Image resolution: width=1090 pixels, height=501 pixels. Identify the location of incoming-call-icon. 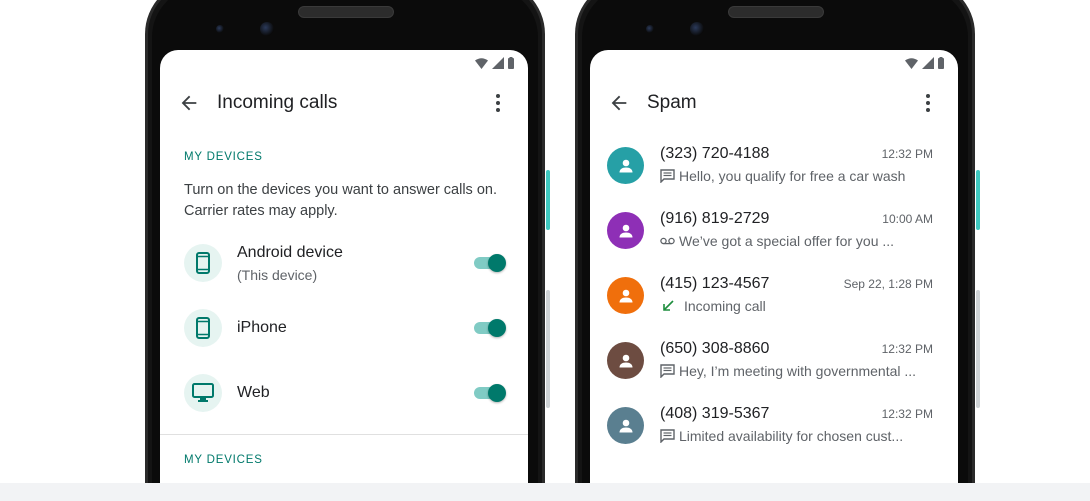
(670, 306).